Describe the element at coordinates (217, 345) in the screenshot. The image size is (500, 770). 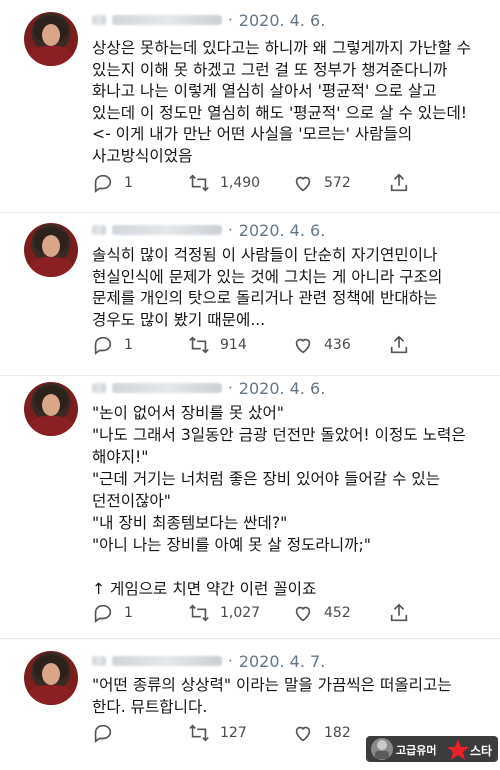
I see `retweet-button: 914` at that location.